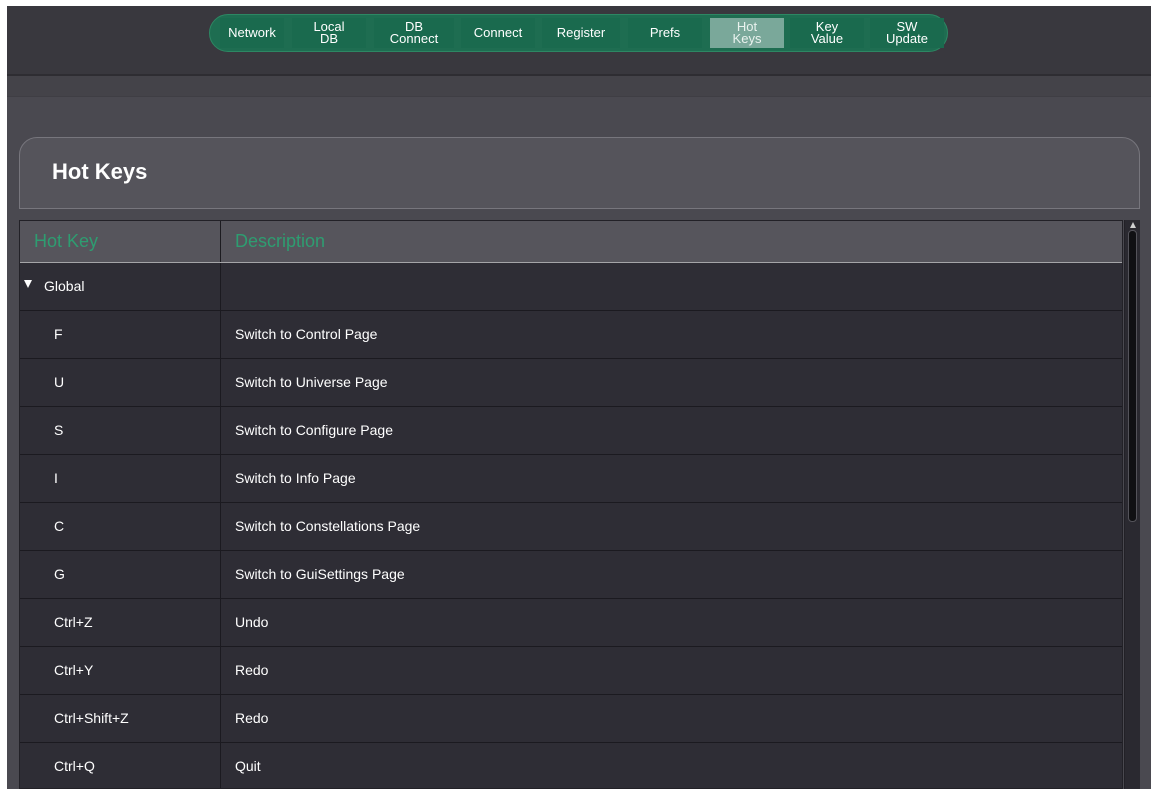 This screenshot has height=789, width=1151. I want to click on hotkey-cell: Ctrl+Z, so click(120, 622).